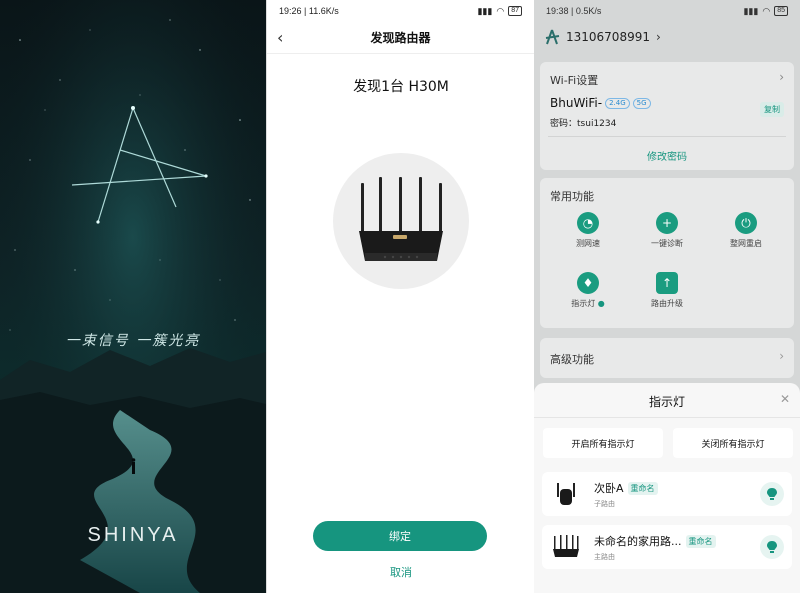 The height and width of the screenshot is (593, 800). I want to click on page-title: 发现路由器, so click(400, 38).